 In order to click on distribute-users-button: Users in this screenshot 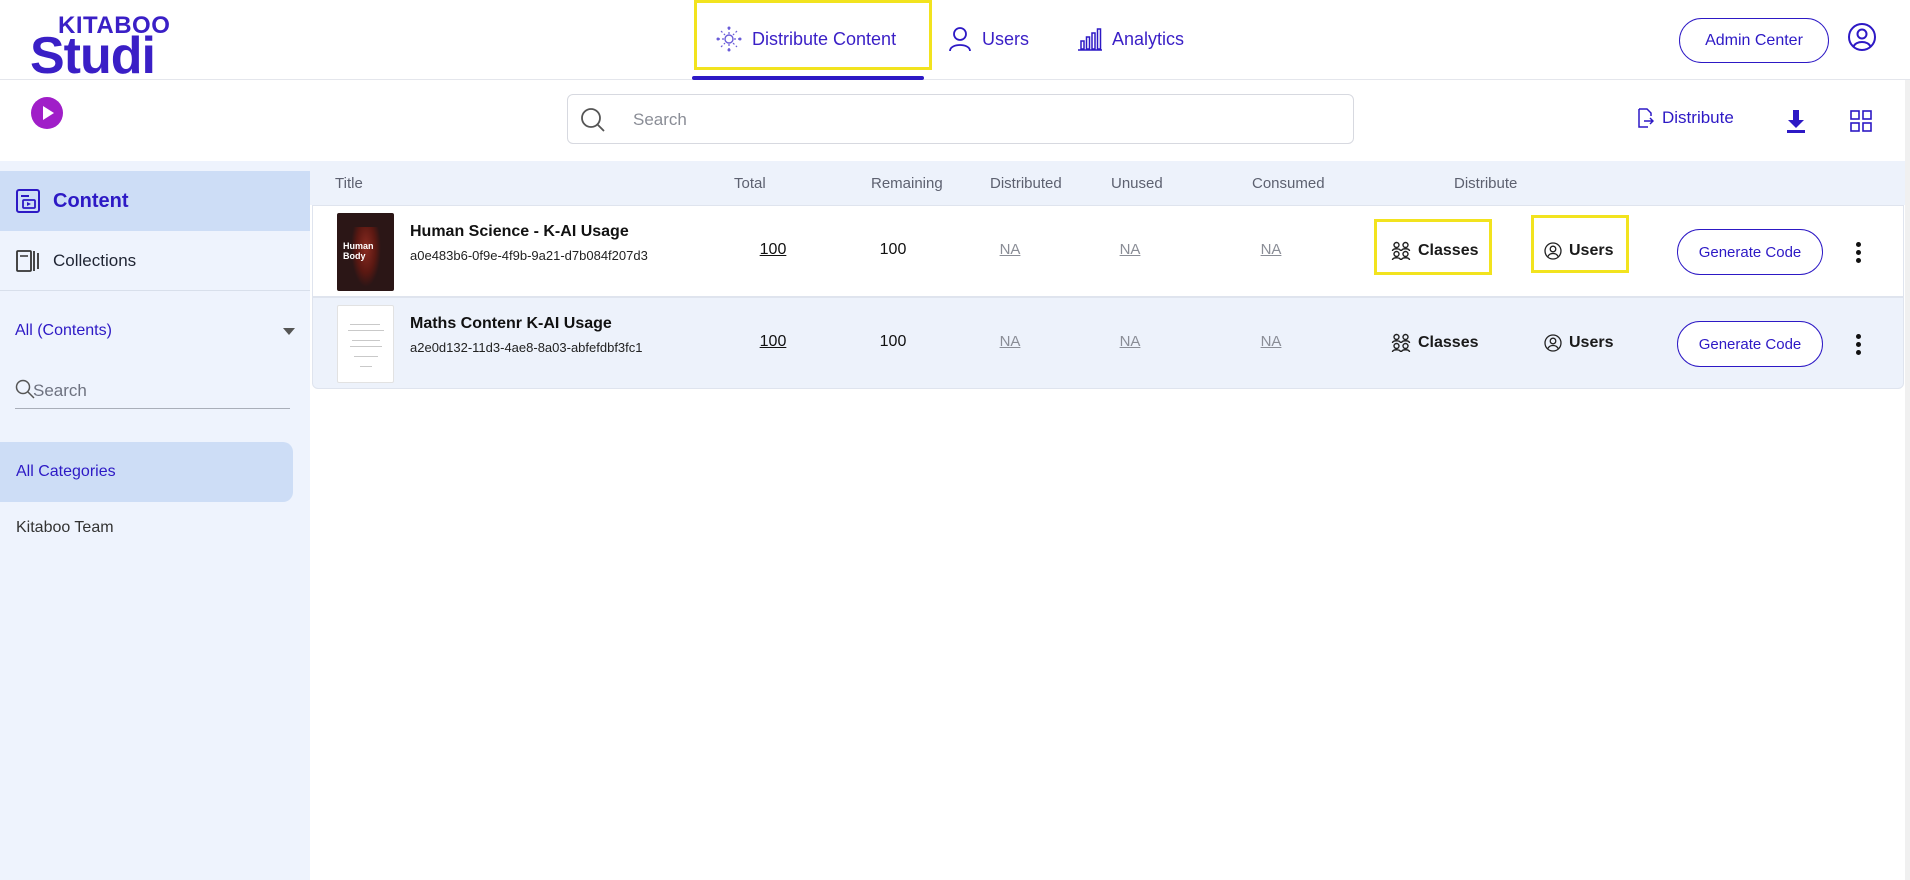, I will do `click(1578, 343)`.